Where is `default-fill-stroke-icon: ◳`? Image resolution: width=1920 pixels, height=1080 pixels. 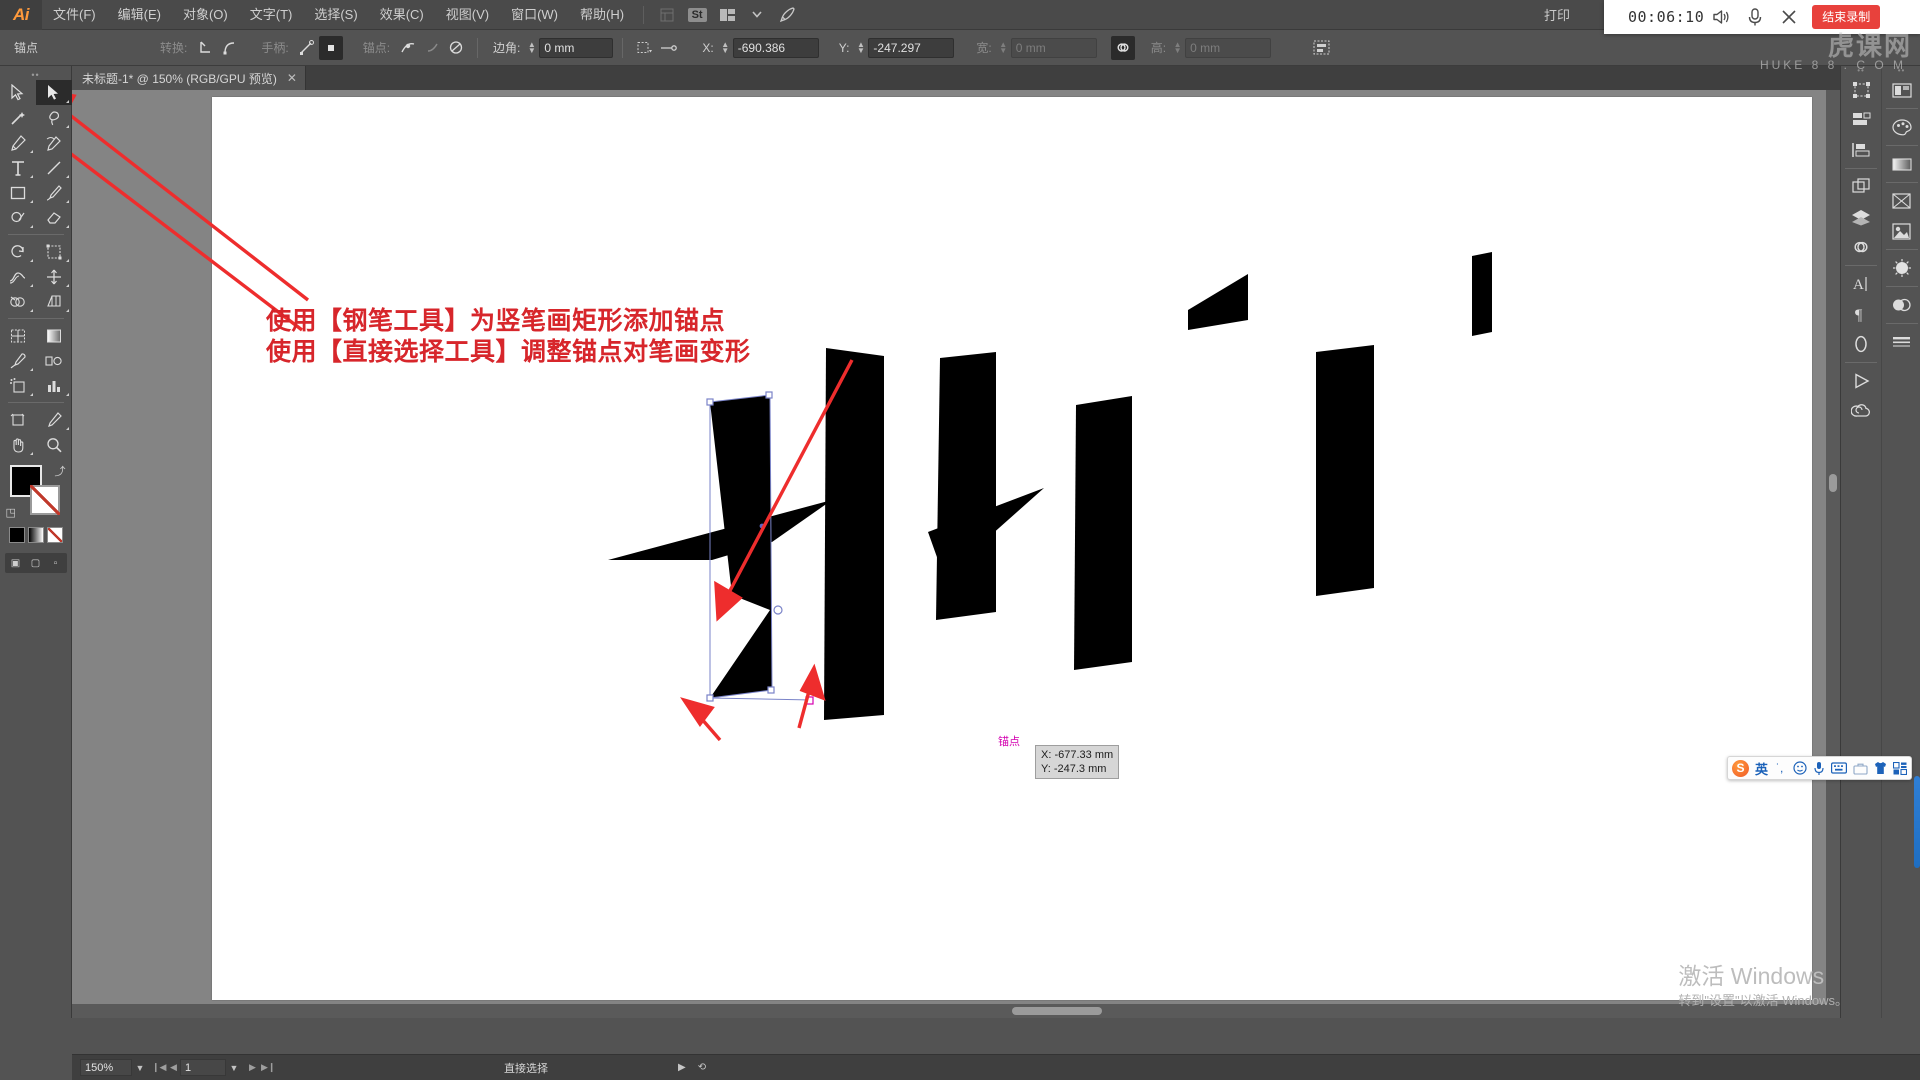
default-fill-stroke-icon: ◳ is located at coordinates (11, 512).